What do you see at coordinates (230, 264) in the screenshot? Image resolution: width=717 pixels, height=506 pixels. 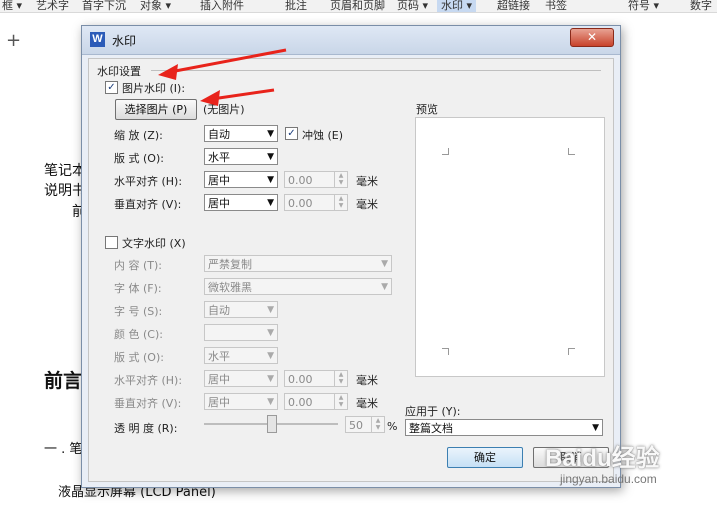 I see `content-value: 严禁复制` at bounding box center [230, 264].